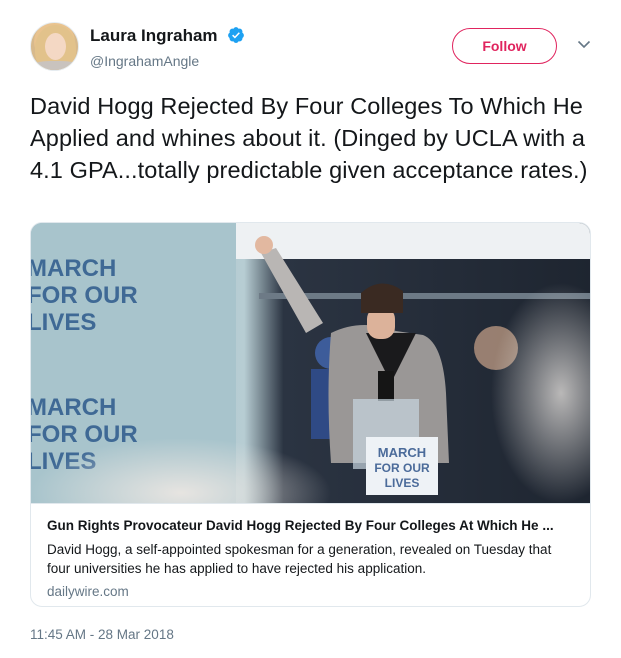 This screenshot has height=658, width=621. What do you see at coordinates (402, 468) in the screenshot?
I see `podium-sign-line-2: FOR OUR` at bounding box center [402, 468].